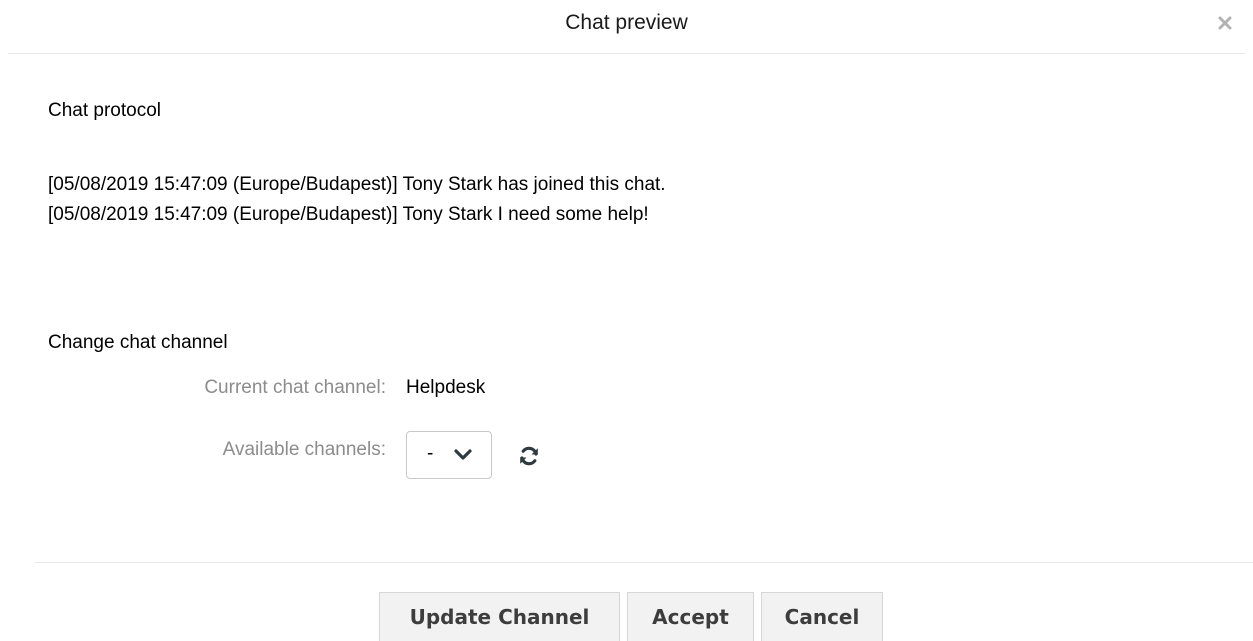 This screenshot has width=1253, height=641. I want to click on refresh-icon, so click(529, 456).